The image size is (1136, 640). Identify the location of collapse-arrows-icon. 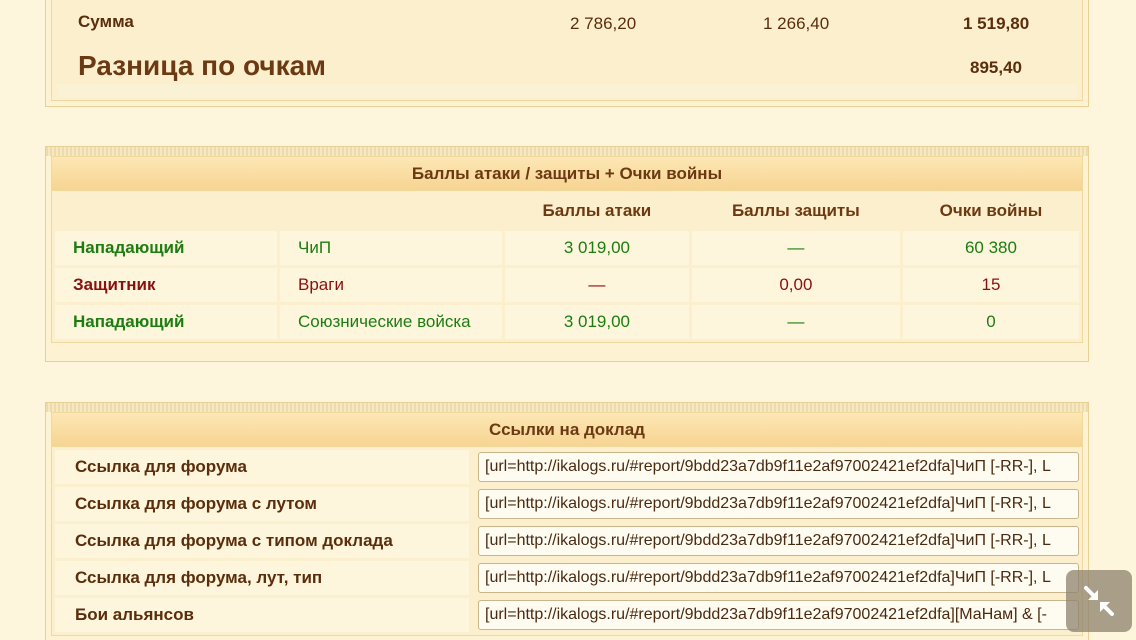
(1099, 601).